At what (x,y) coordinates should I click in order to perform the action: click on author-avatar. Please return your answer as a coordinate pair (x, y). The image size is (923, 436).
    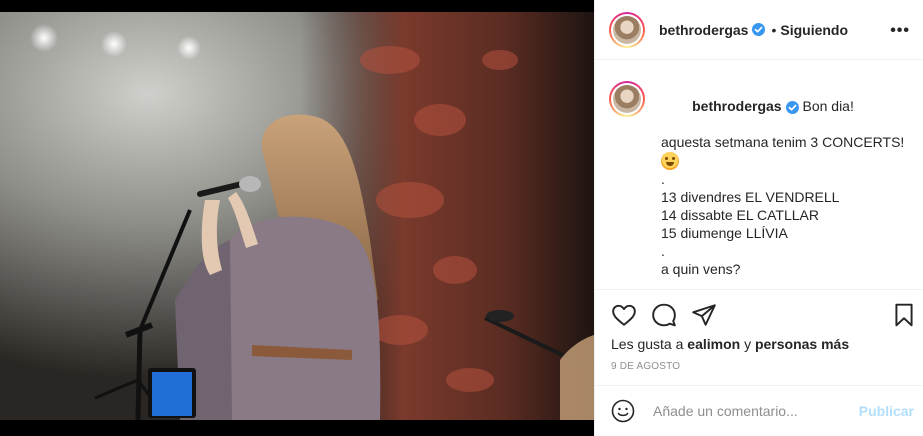
    Looking at the image, I should click on (627, 29).